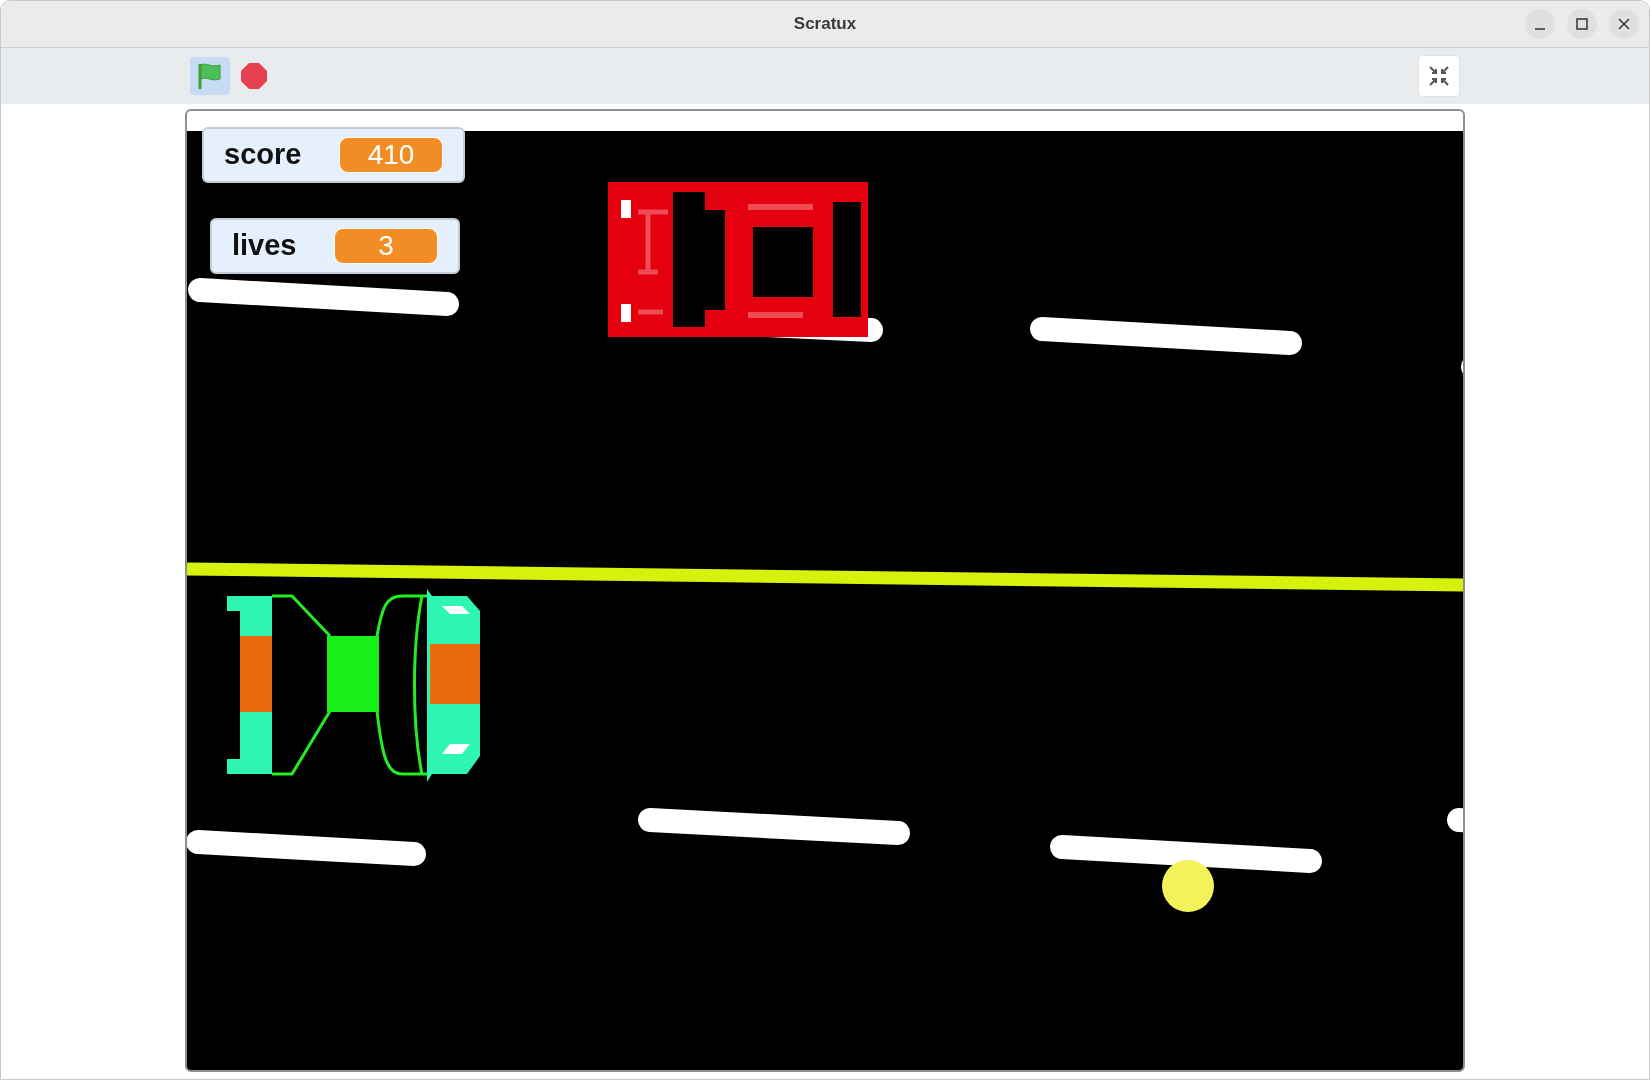  I want to click on close-icon, so click(1624, 24).